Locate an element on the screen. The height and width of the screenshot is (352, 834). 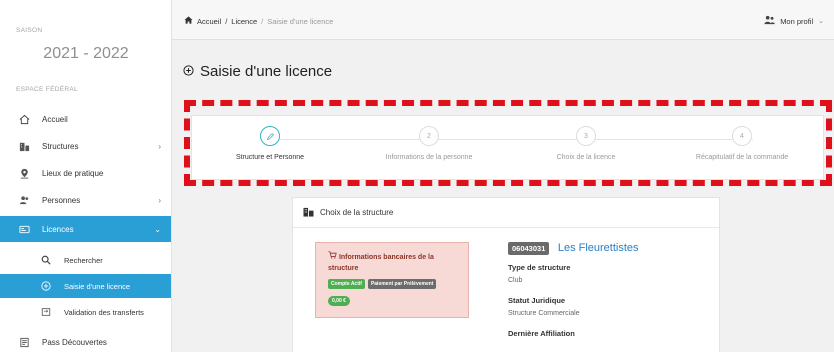
structure-code: 06043031 is located at coordinates (529, 248).